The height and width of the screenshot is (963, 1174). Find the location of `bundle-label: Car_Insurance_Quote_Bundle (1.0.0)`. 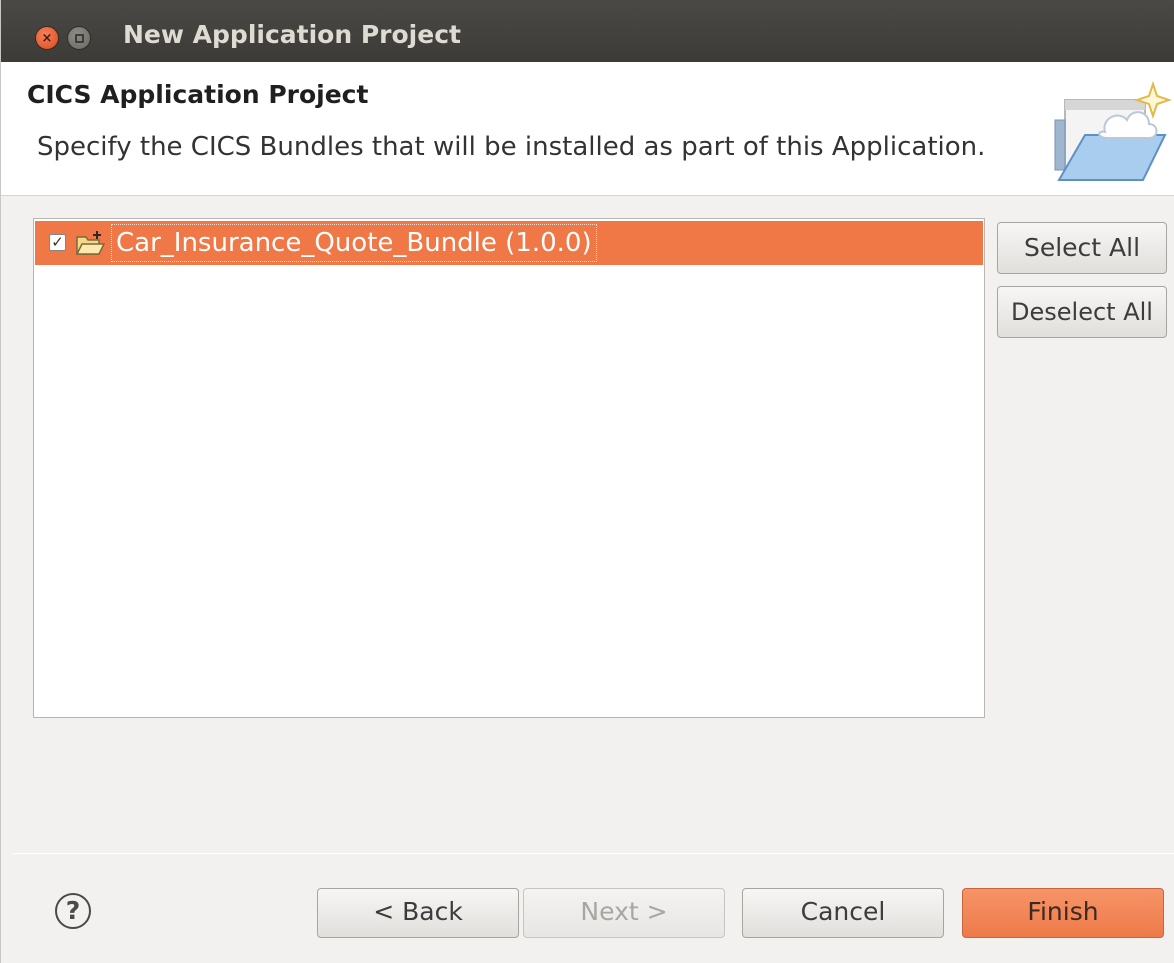

bundle-label: Car_Insurance_Quote_Bundle (1.0.0) is located at coordinates (354, 243).